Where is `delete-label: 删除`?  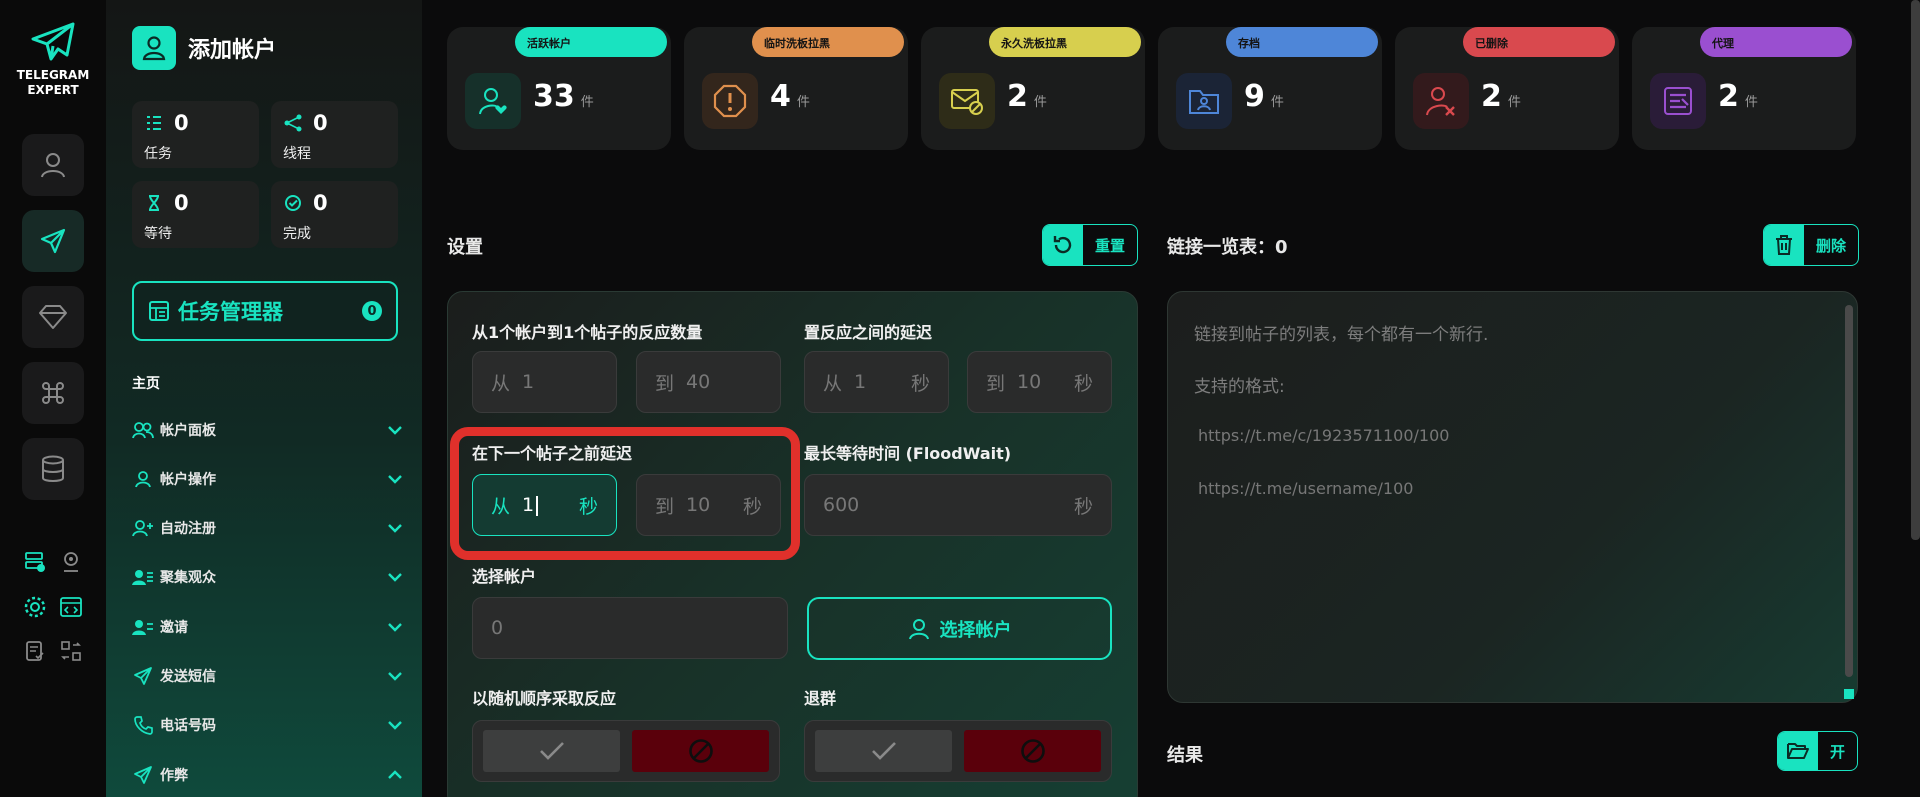 delete-label: 删除 is located at coordinates (1831, 245).